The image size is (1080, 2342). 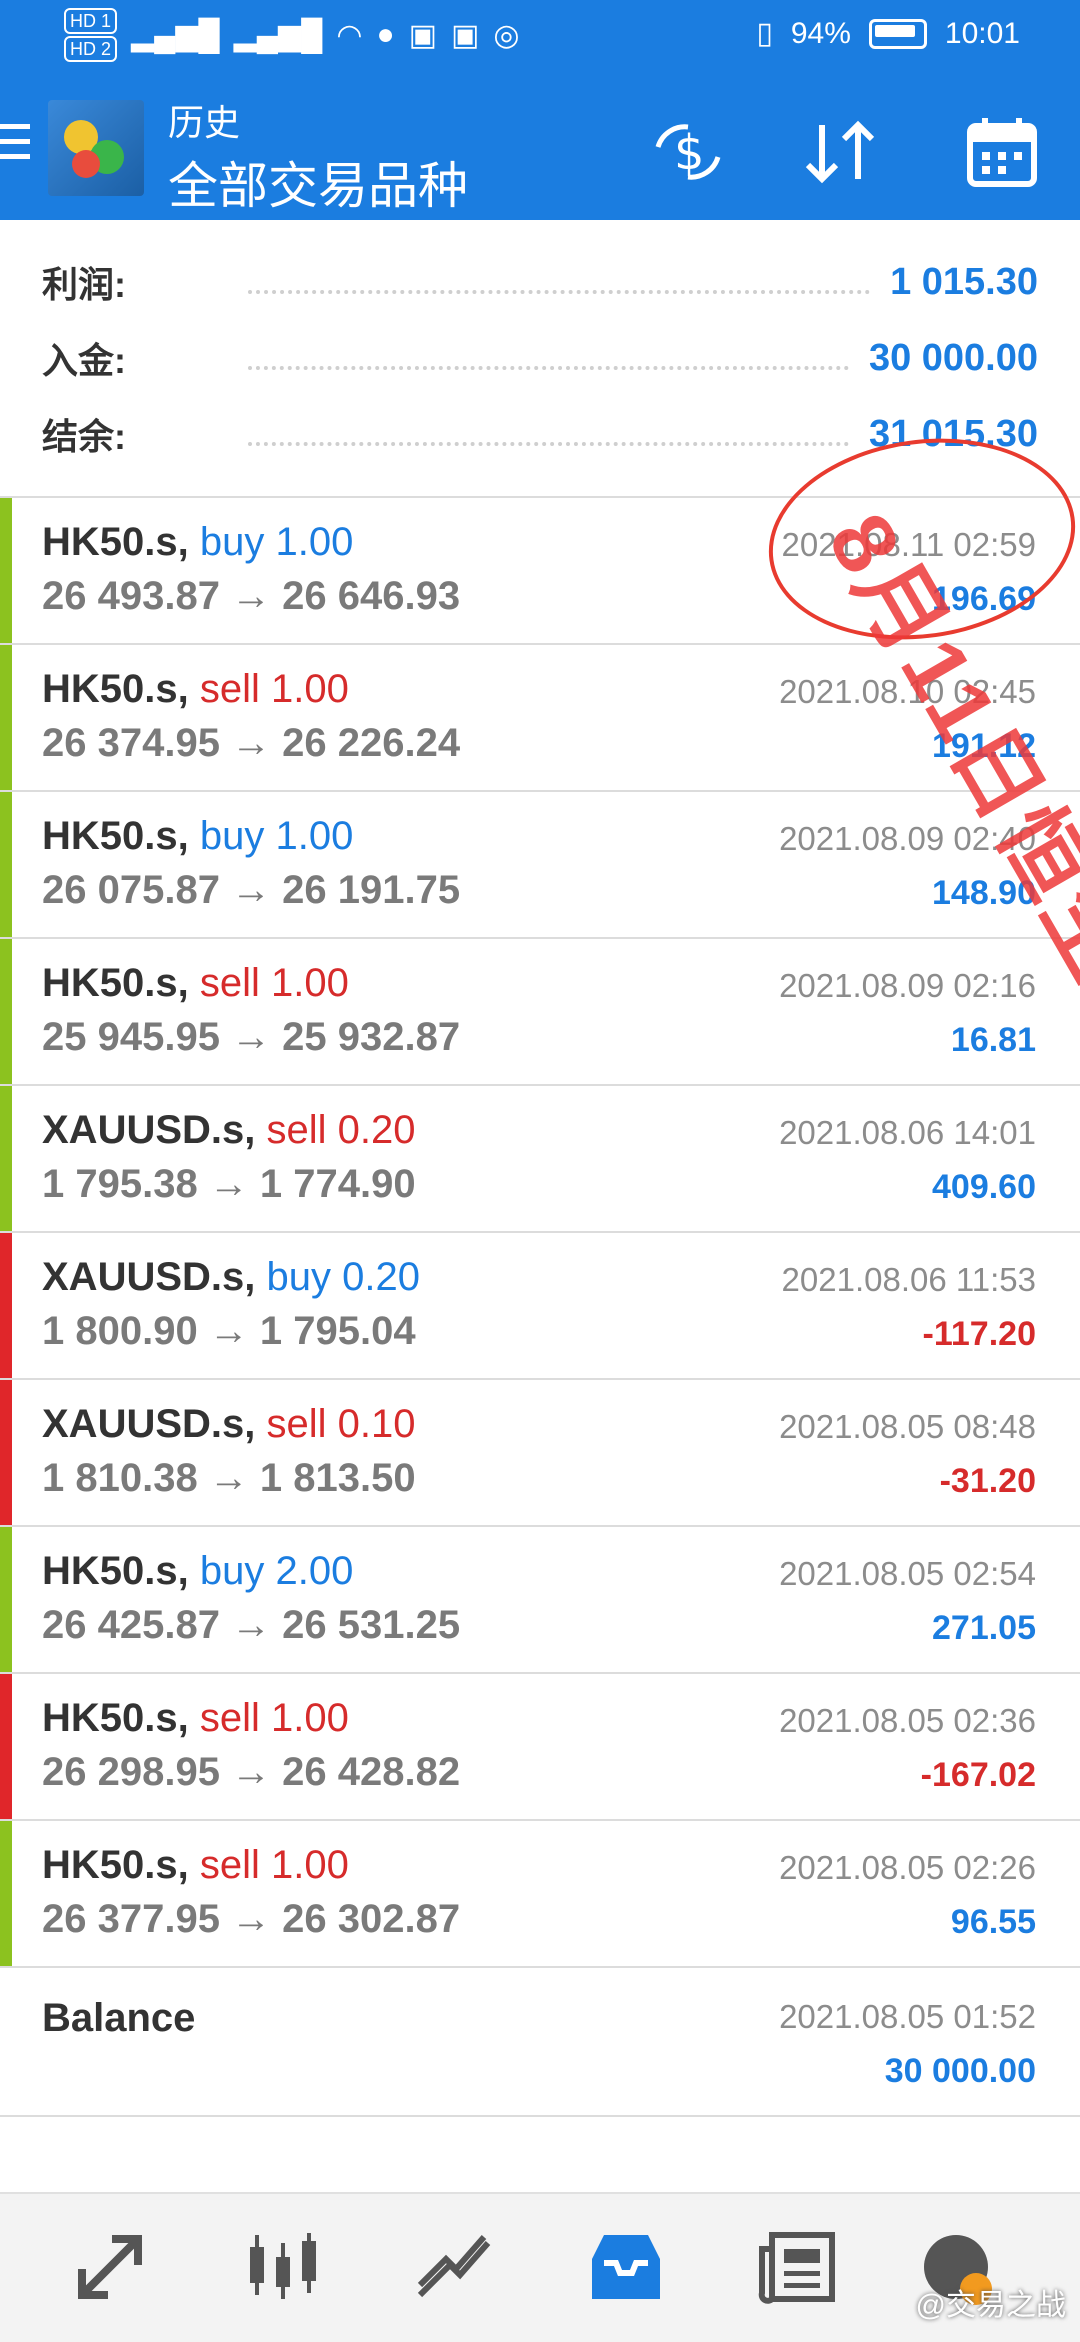 I want to click on battery-percent: 94%, so click(x=820, y=33).